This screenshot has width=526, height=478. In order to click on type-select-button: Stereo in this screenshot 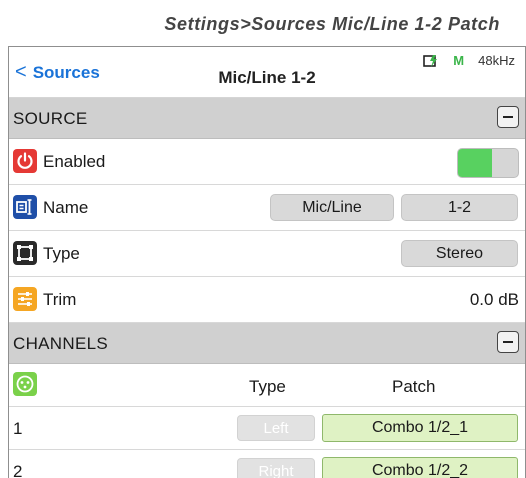, I will do `click(459, 253)`.